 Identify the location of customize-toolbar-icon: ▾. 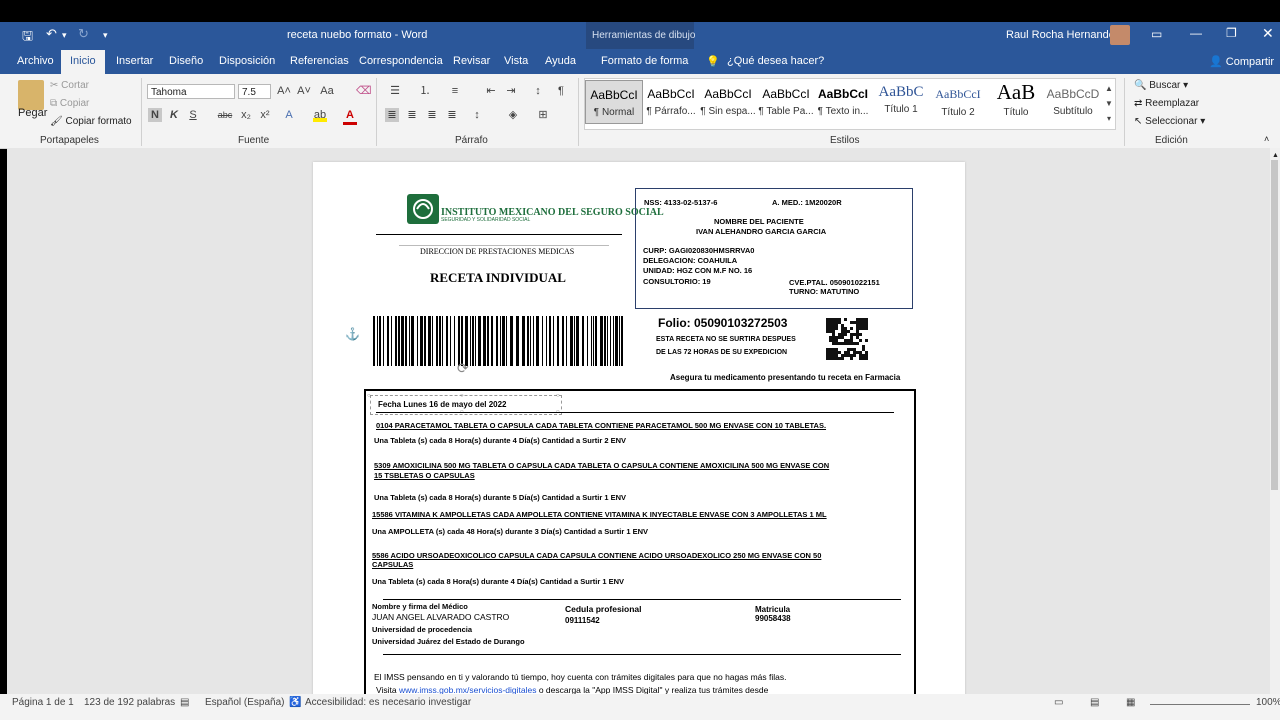
(105, 35).